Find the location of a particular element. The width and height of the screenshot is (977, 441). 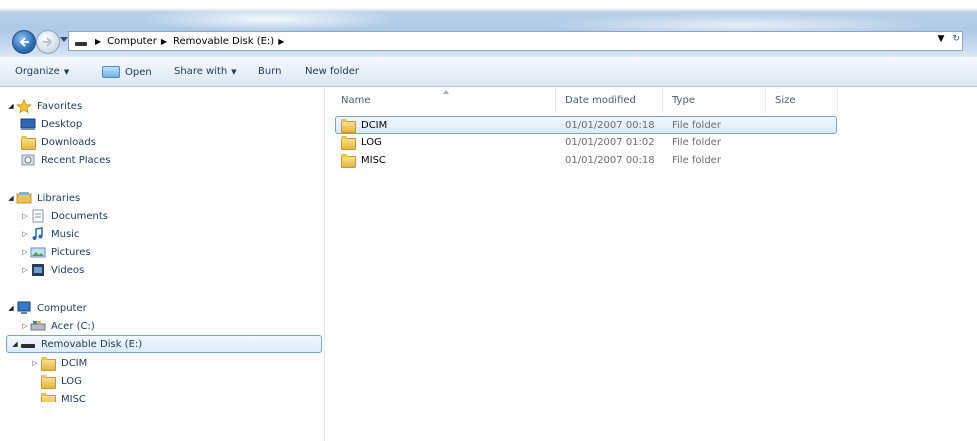

column-header-type: Type is located at coordinates (683, 100).